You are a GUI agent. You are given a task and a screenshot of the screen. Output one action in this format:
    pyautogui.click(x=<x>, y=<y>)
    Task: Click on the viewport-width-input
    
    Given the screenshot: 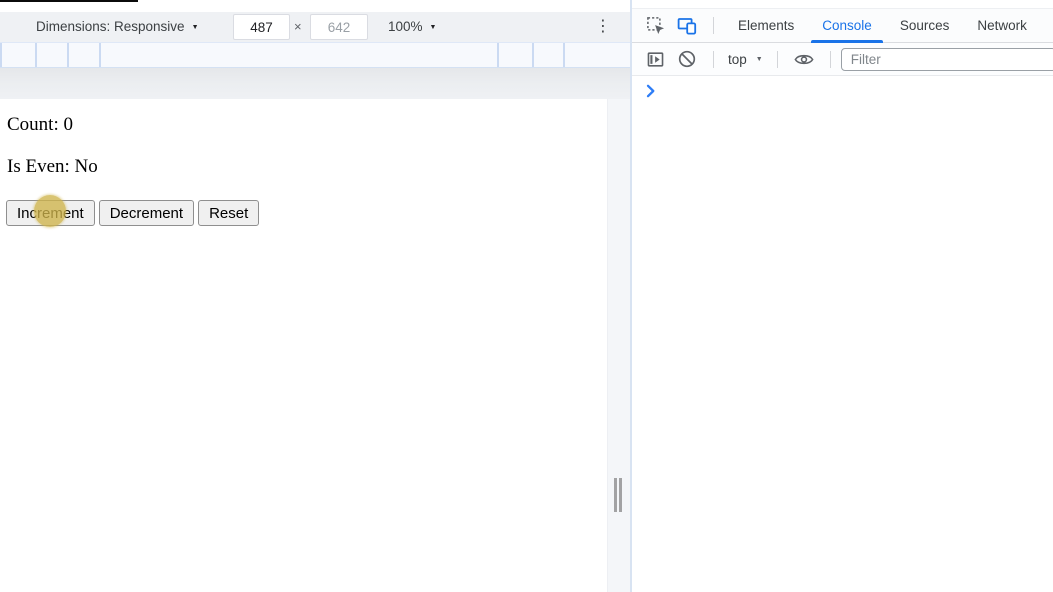 What is the action you would take?
    pyautogui.click(x=261, y=27)
    